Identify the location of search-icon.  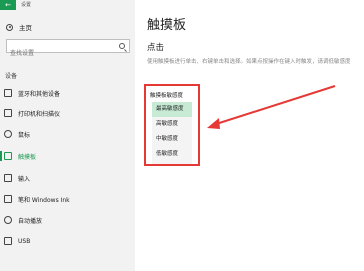
(122, 46).